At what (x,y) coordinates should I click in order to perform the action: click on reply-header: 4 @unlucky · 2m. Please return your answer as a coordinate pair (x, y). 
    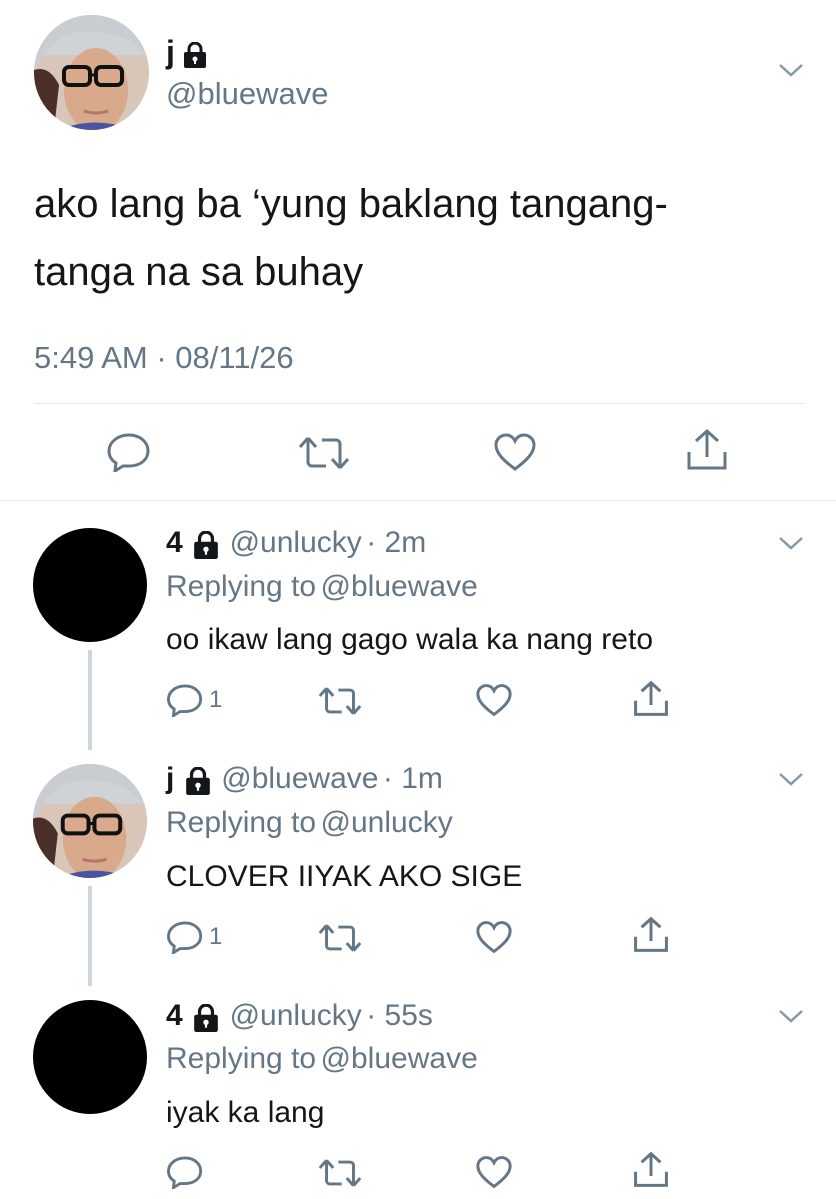
    Looking at the image, I should click on (296, 543).